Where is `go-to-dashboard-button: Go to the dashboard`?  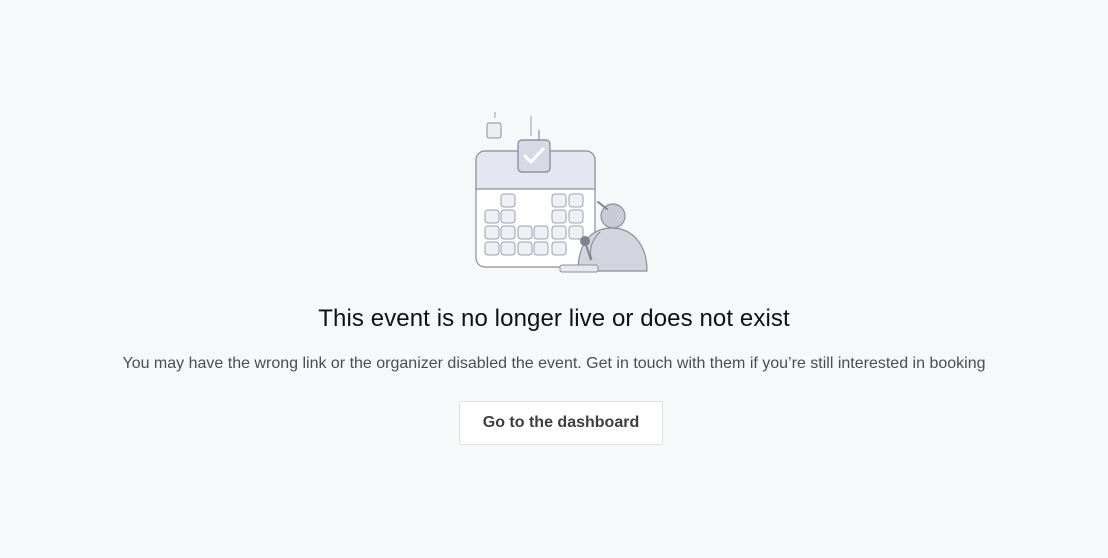 go-to-dashboard-button: Go to the dashboard is located at coordinates (561, 423).